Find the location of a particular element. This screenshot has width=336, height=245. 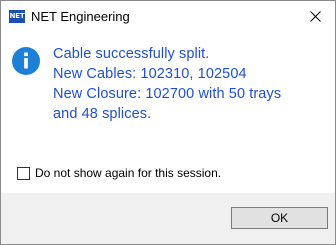

message-line: Cable successfully split. is located at coordinates (131, 54).